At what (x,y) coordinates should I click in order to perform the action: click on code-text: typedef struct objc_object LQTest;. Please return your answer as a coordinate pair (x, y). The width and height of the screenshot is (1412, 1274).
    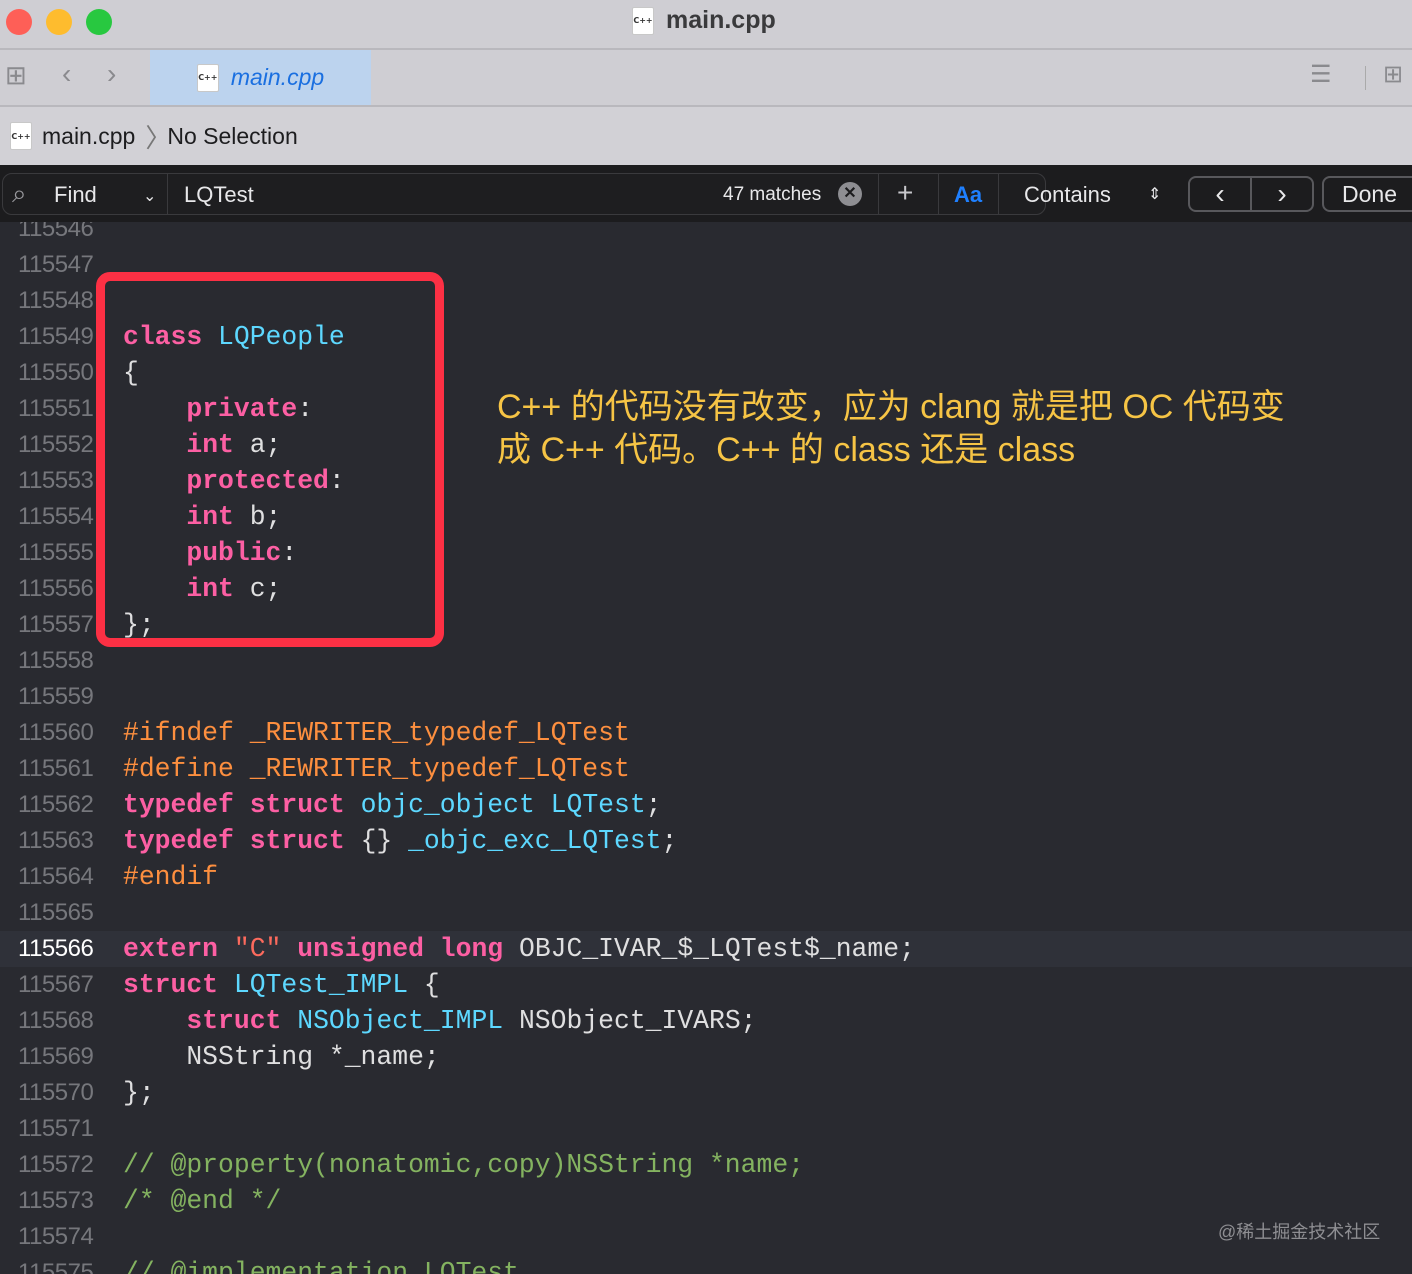
    Looking at the image, I should click on (392, 805).